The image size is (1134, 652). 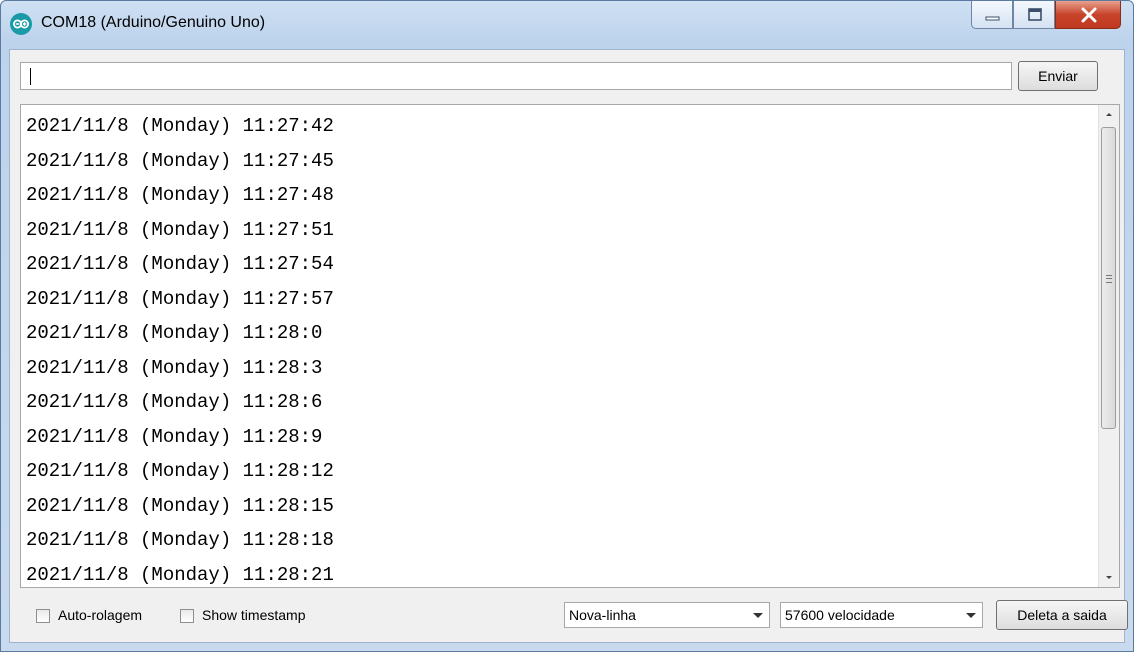 I want to click on scrollbar-thumb, so click(x=1108, y=278).